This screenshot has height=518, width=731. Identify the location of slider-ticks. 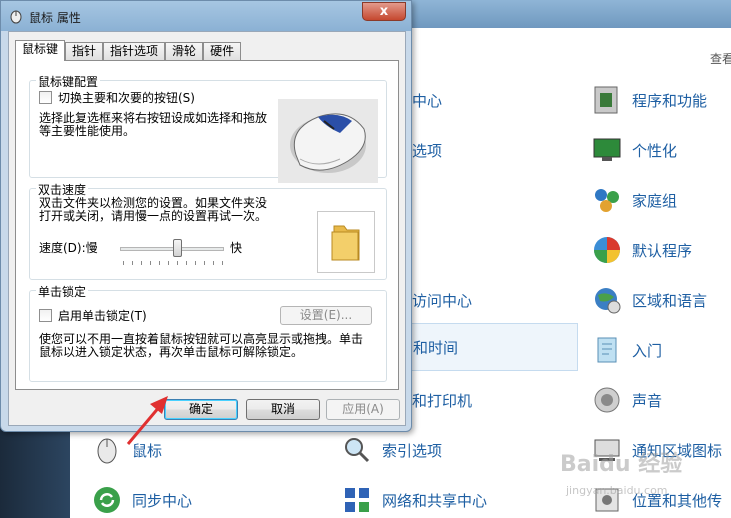
(173, 263).